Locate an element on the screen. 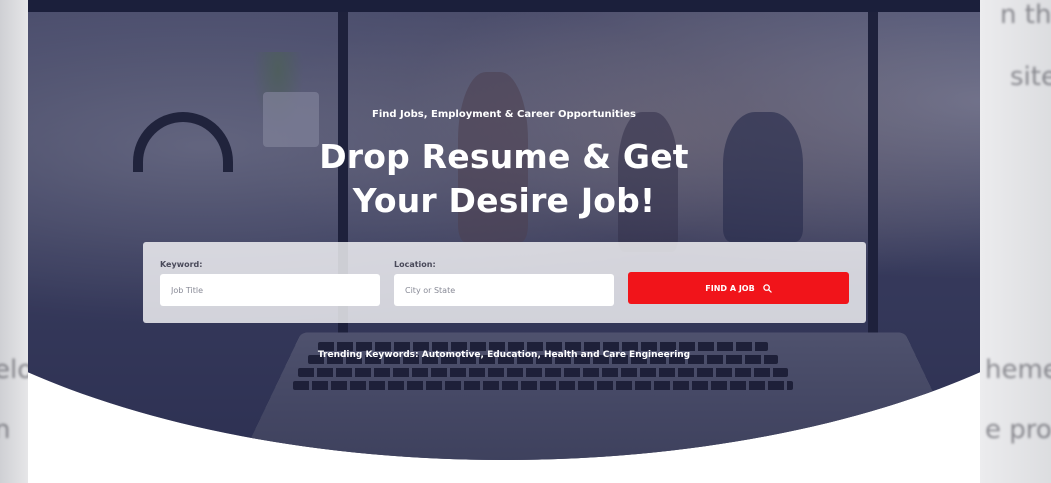  background-text: e pro is located at coordinates (1018, 430).